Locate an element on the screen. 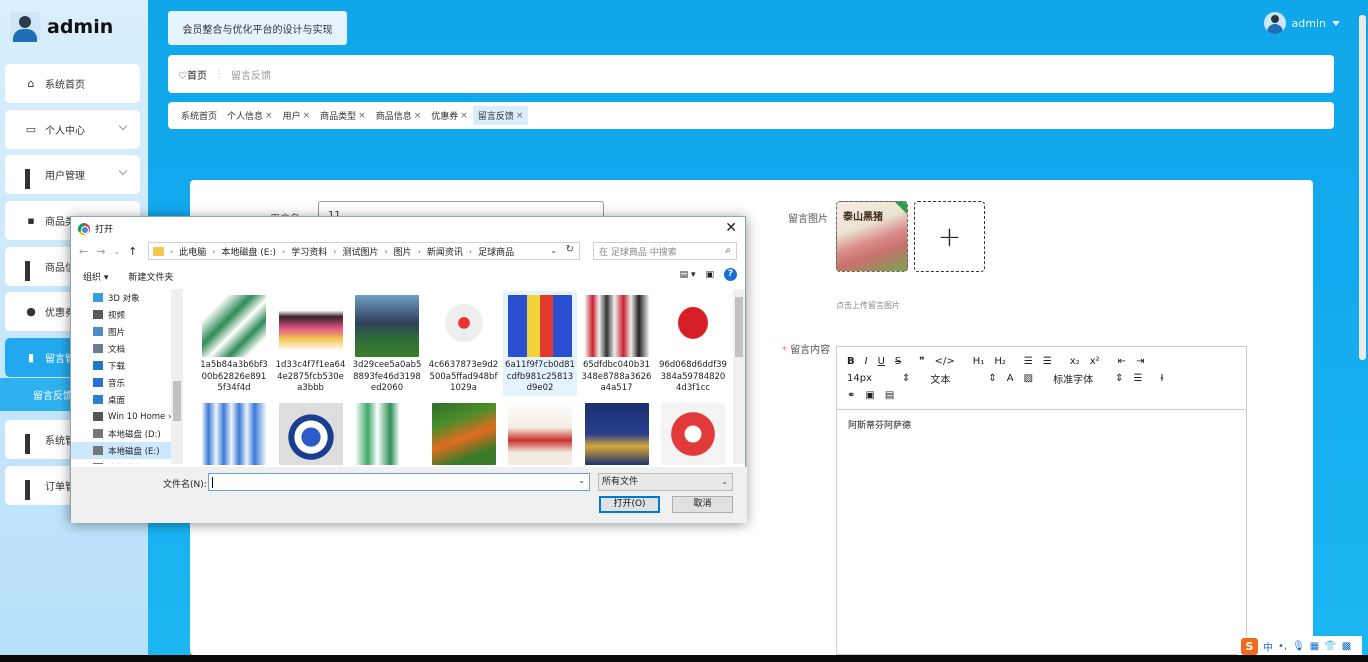 Image resolution: width=1368 pixels, height=662 pixels. close-icon: ✕ is located at coordinates (731, 228).